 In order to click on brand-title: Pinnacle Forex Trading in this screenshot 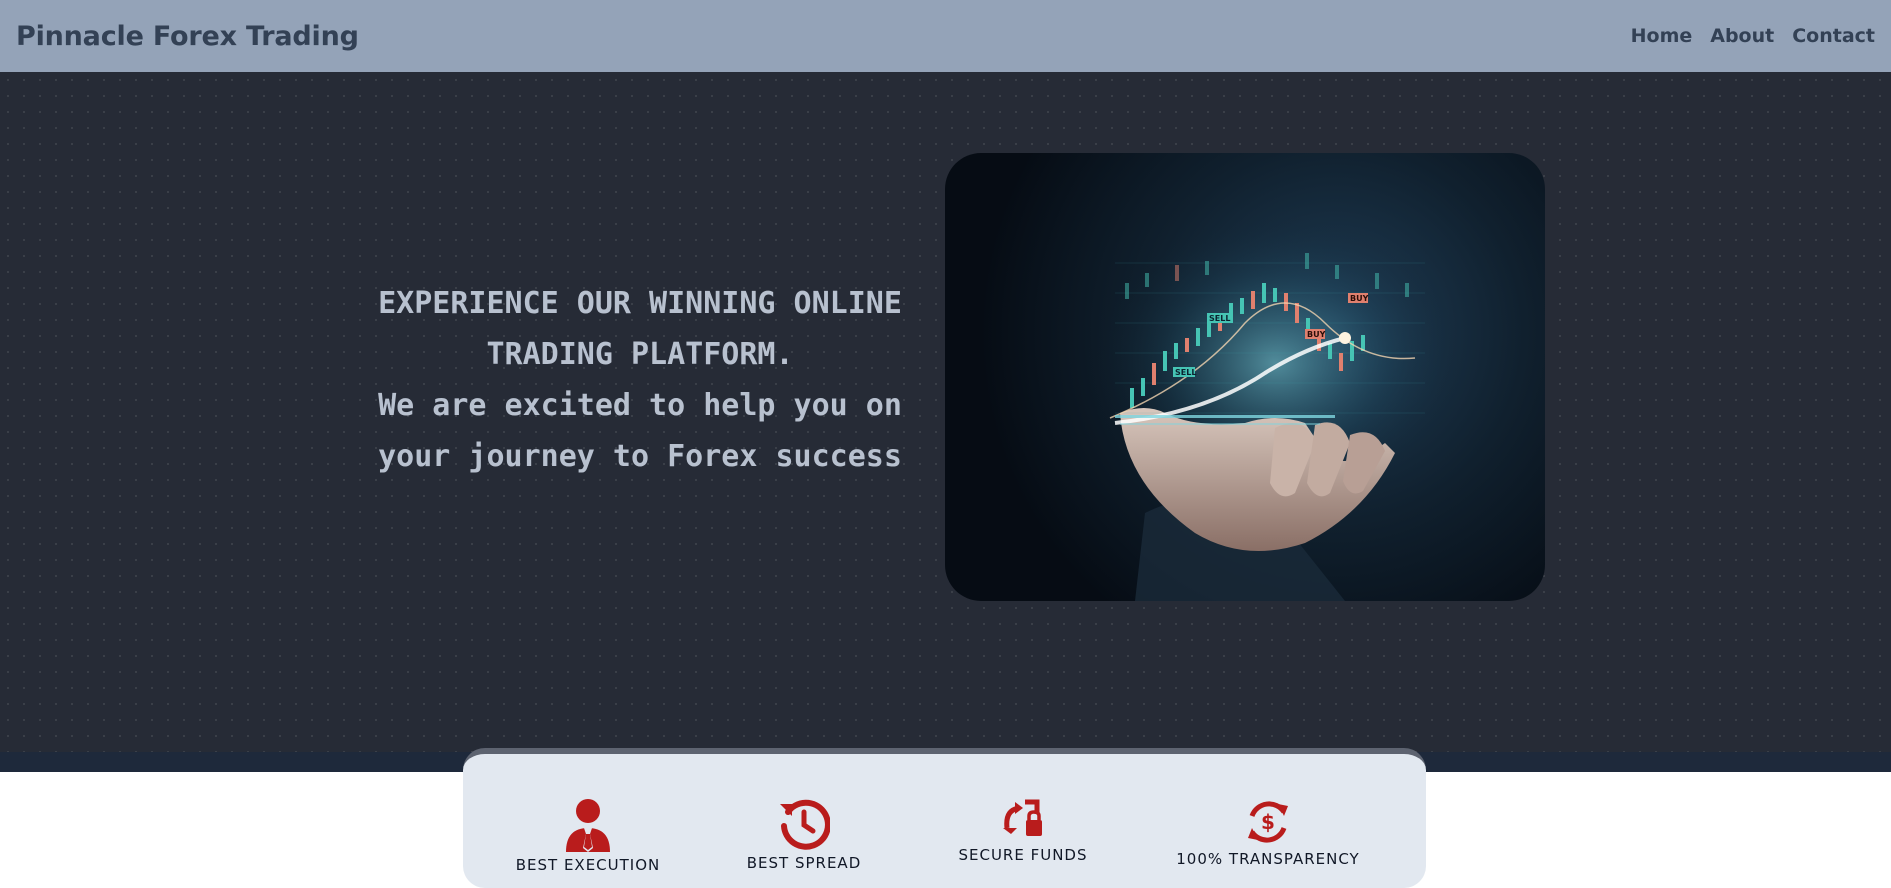, I will do `click(187, 36)`.